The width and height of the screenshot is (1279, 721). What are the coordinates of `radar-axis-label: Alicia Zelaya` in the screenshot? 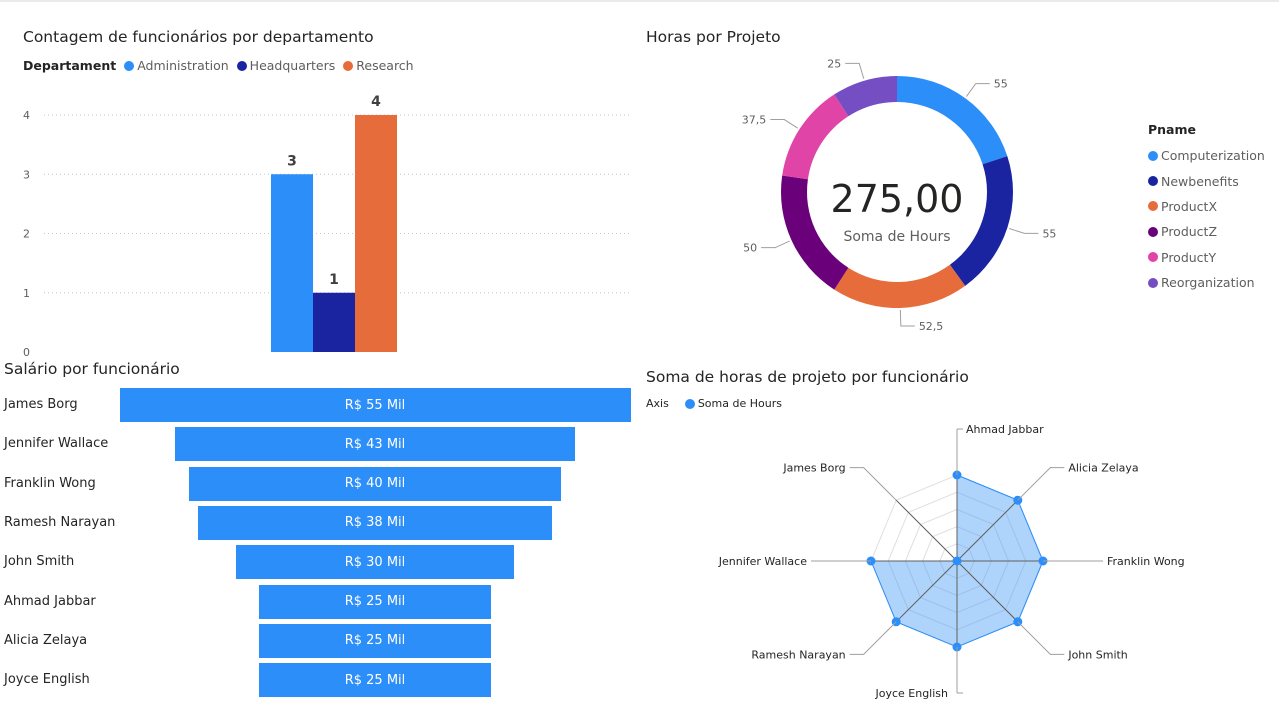 It's located at (1103, 468).